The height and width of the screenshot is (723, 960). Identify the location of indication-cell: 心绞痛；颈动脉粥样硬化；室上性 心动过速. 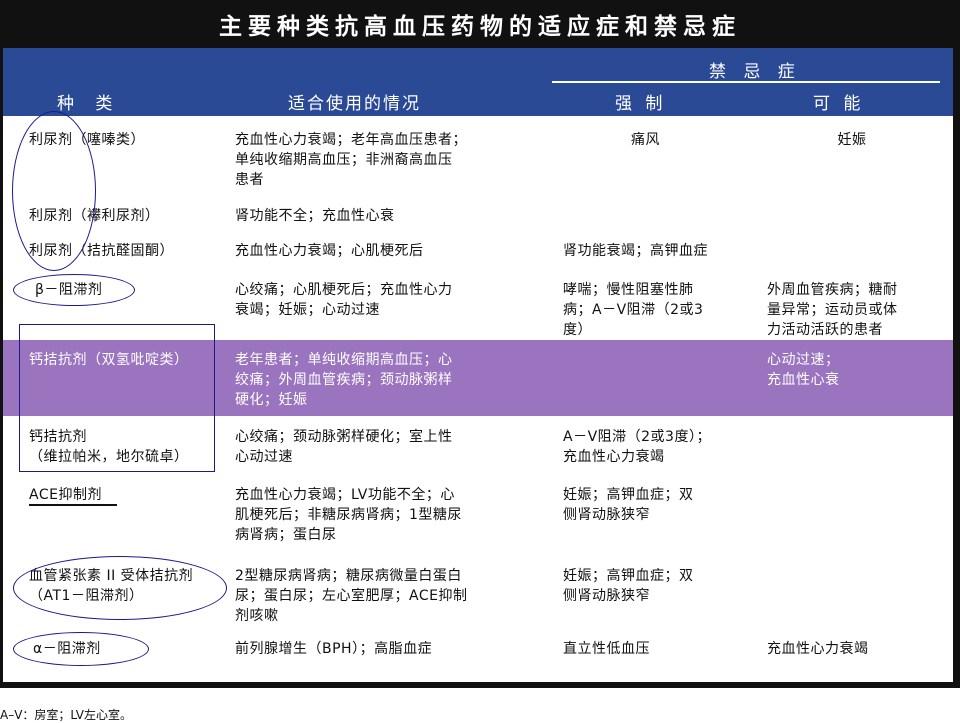
(344, 447).